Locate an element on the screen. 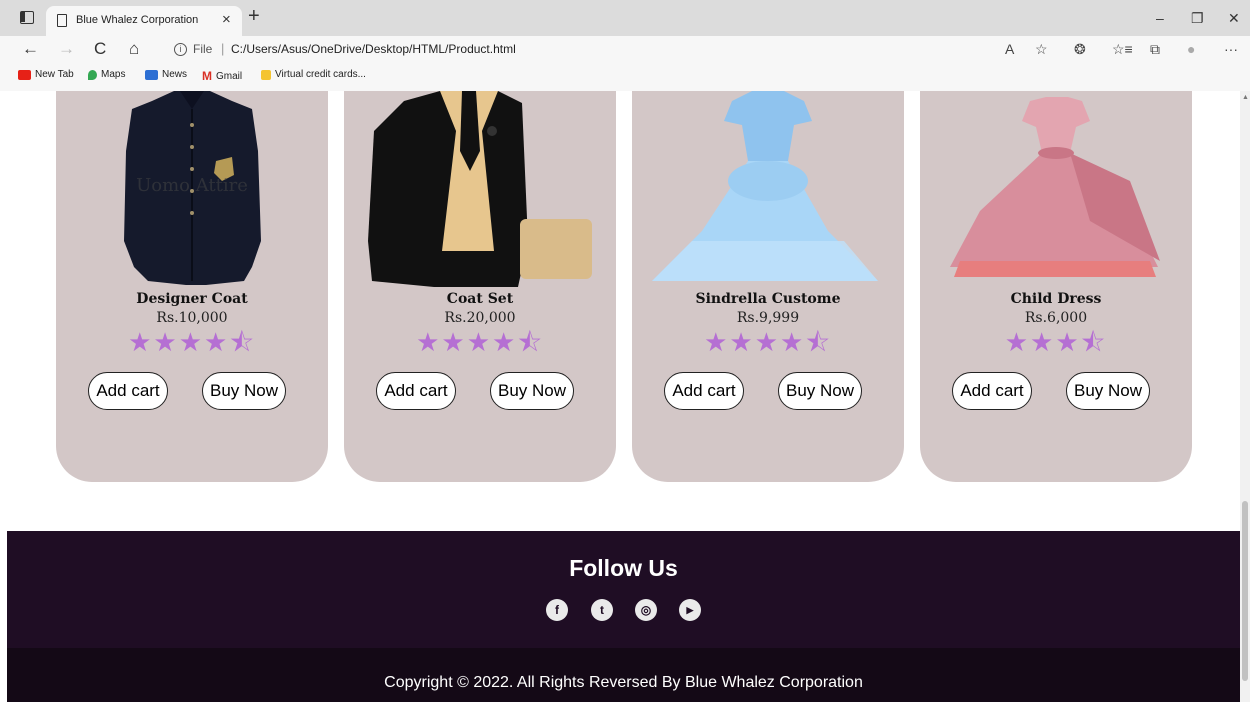 The width and height of the screenshot is (1250, 702). new-tab-button: + is located at coordinates (254, 16).